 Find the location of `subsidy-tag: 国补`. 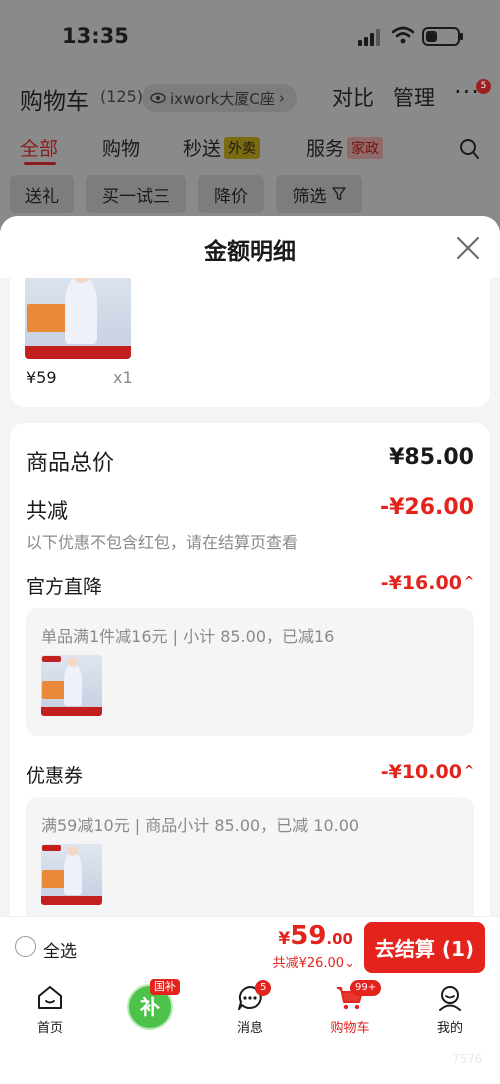

subsidy-tag: 国补 is located at coordinates (165, 987).